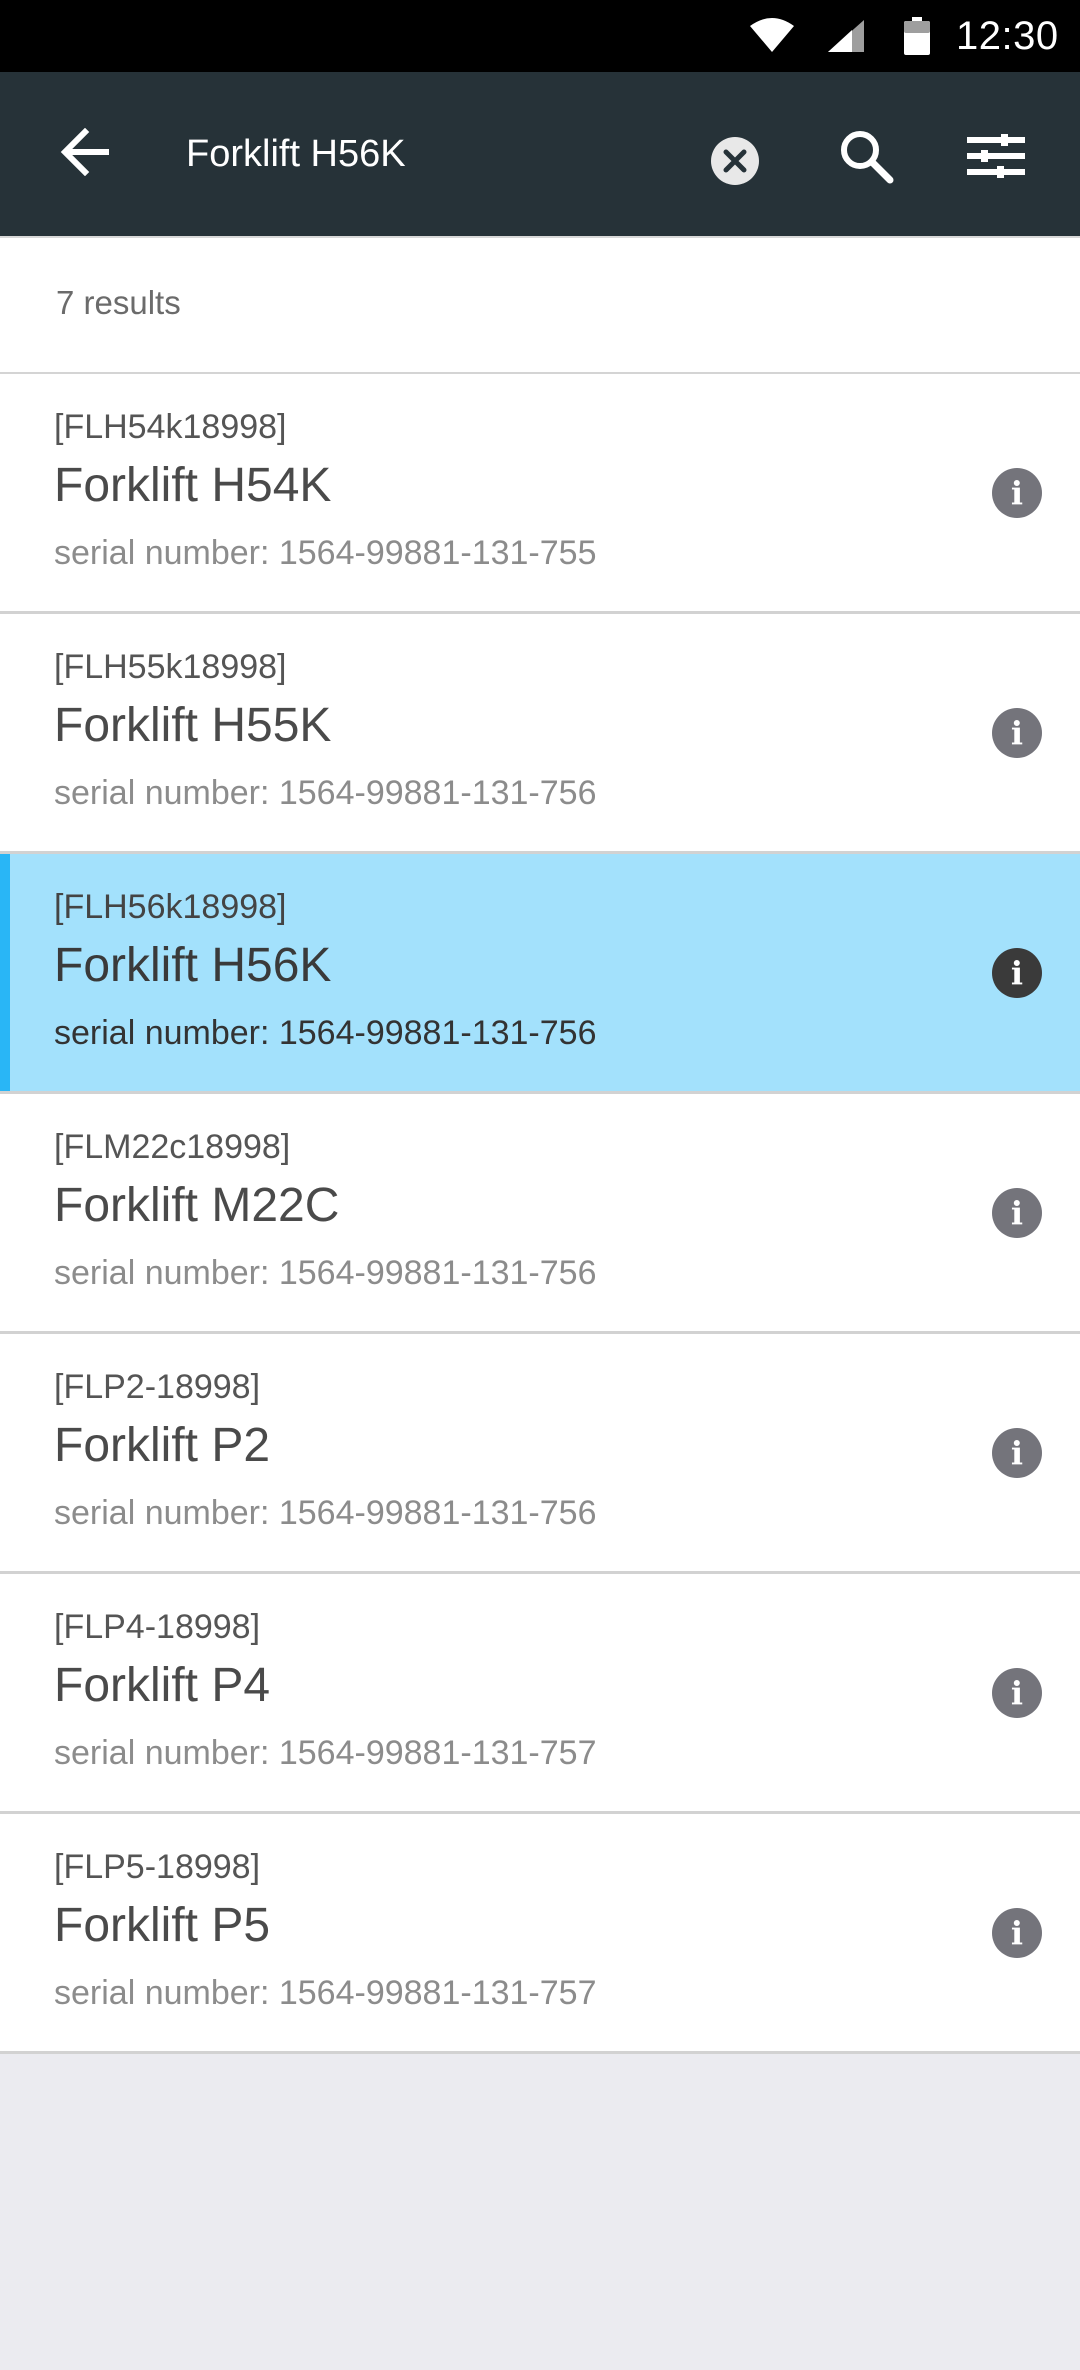 This screenshot has height=2370, width=1080. What do you see at coordinates (193, 485) in the screenshot?
I see `item-name: Forklift H54K` at bounding box center [193, 485].